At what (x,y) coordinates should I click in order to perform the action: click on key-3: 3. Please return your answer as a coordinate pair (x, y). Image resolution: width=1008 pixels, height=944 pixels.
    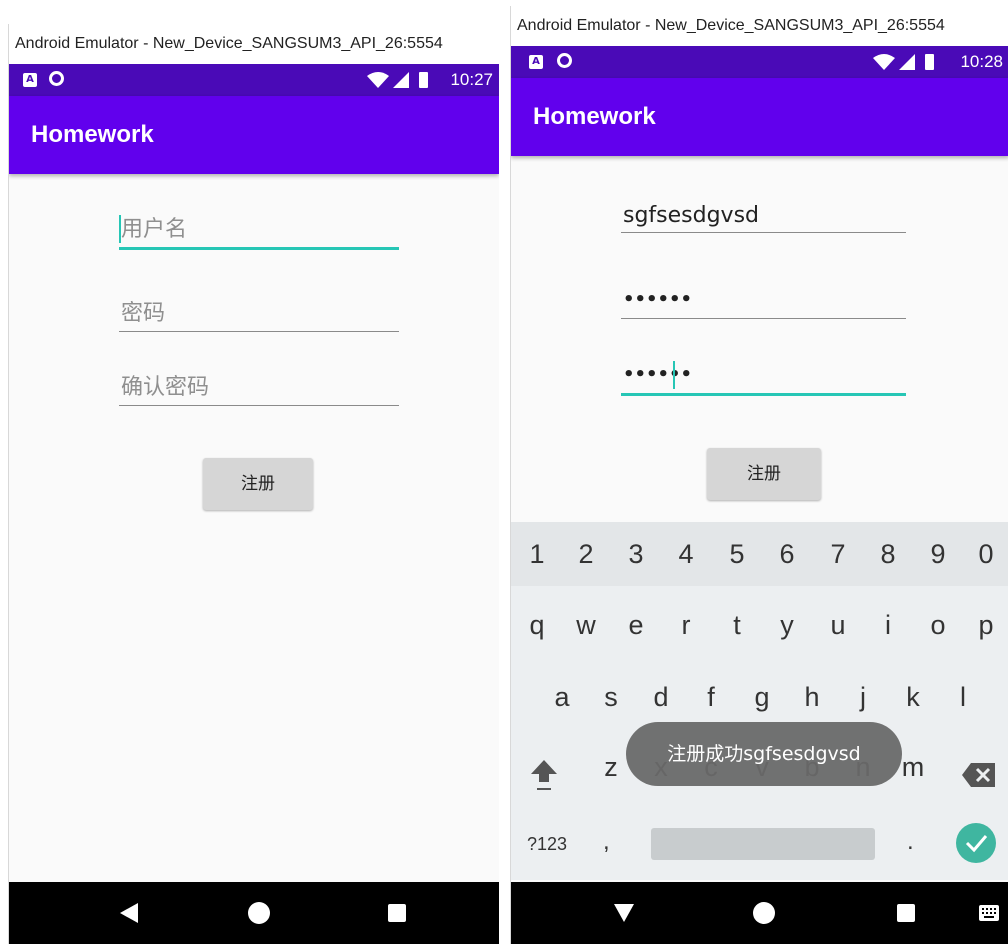
    Looking at the image, I should click on (636, 554).